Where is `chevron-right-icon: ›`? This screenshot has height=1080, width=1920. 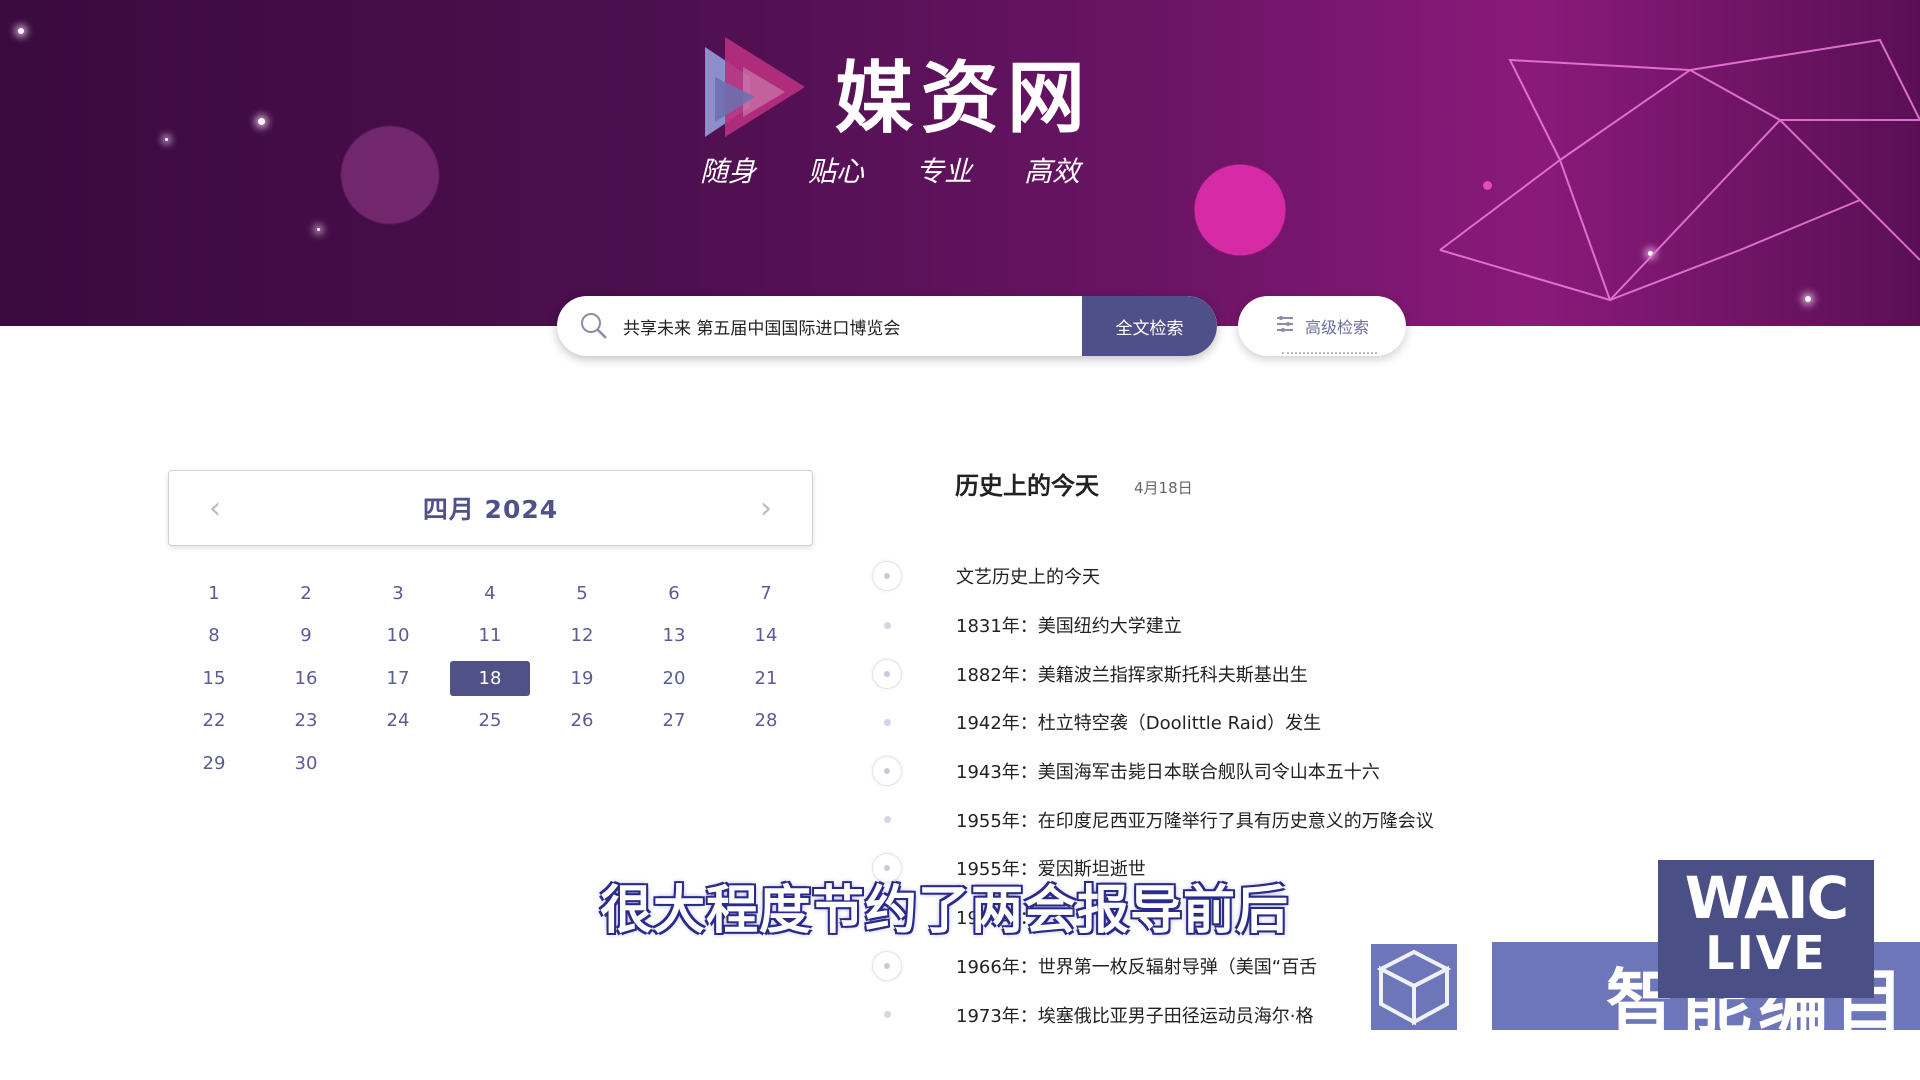
chevron-right-icon: › is located at coordinates (766, 508).